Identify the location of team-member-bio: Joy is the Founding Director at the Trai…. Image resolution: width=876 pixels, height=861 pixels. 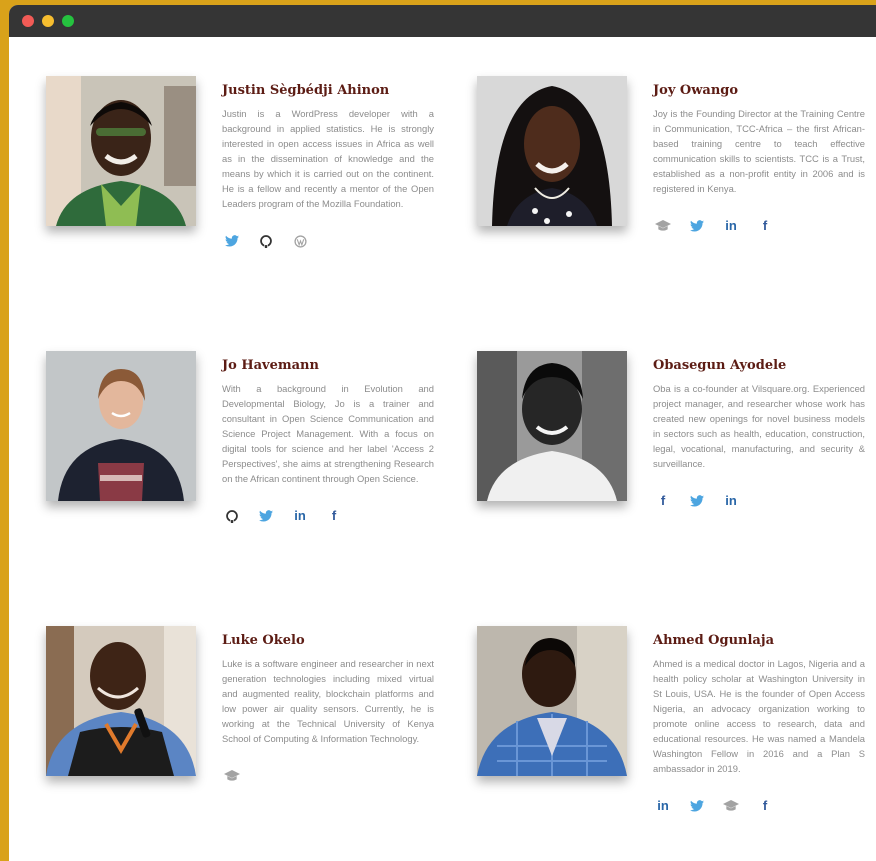
(759, 151).